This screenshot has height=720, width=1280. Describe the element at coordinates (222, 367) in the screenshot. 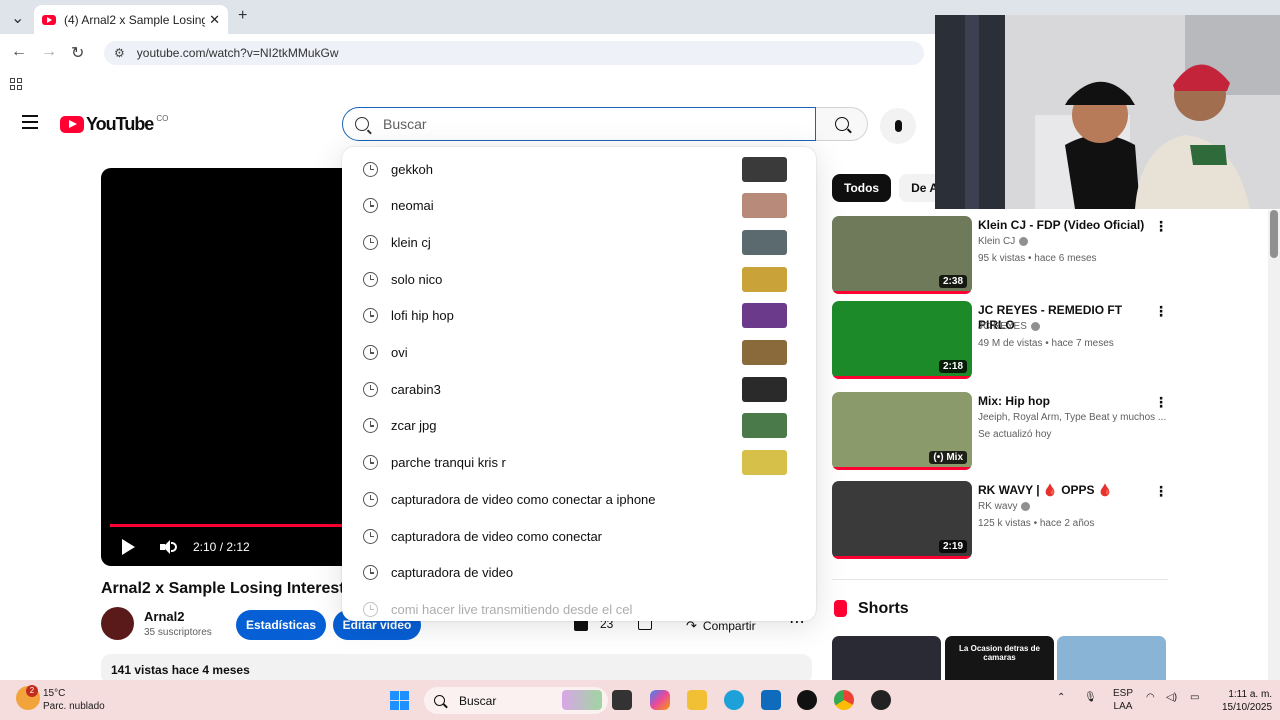

I see `video-player` at that location.